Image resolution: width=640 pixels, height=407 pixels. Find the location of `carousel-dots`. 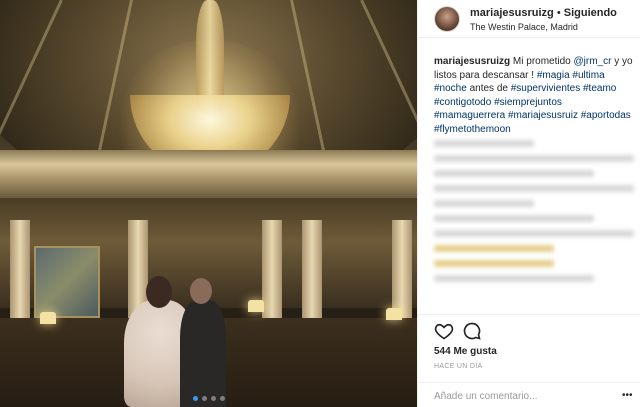

carousel-dots is located at coordinates (208, 398).